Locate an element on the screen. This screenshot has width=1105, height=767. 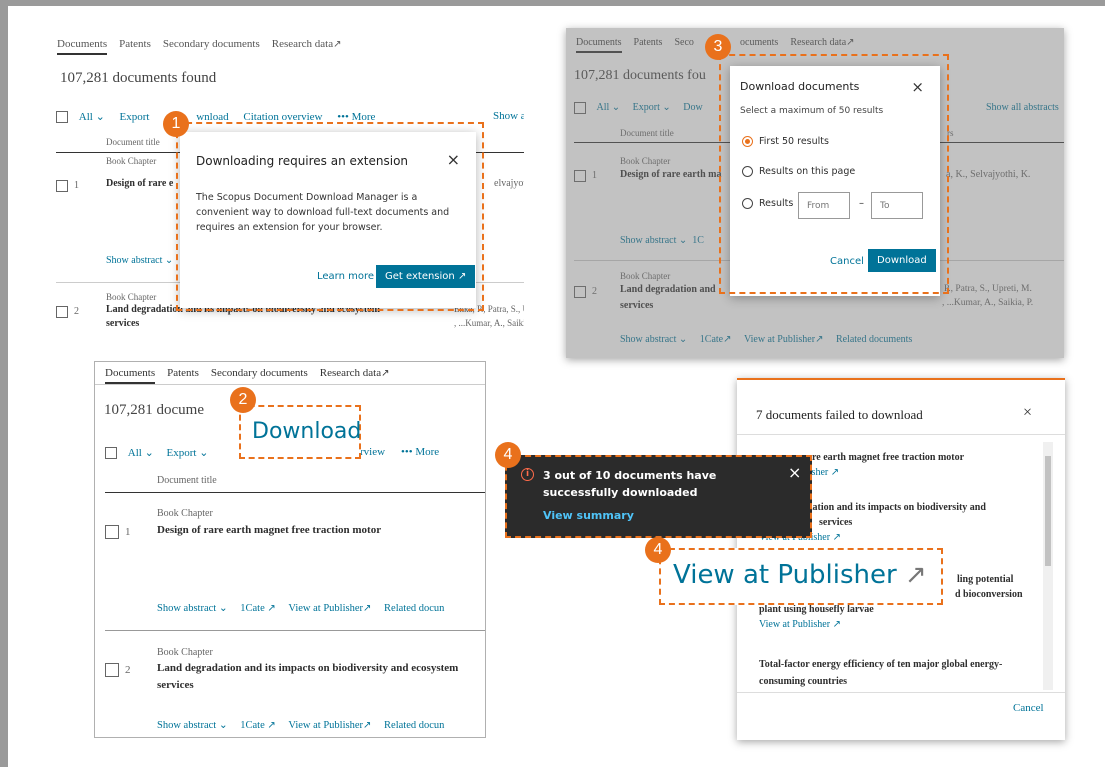
scrollbar is located at coordinates (1048, 566).